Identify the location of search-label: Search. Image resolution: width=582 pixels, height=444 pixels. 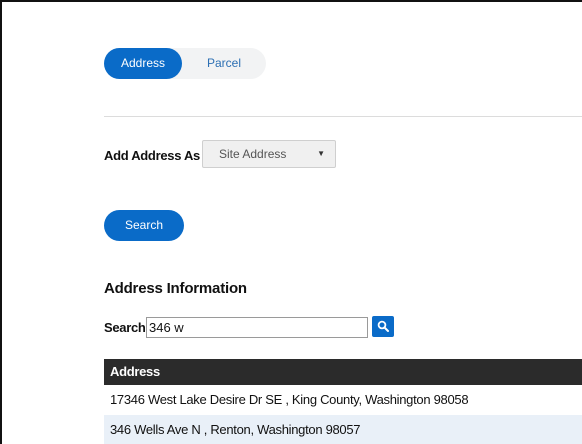
(125, 327).